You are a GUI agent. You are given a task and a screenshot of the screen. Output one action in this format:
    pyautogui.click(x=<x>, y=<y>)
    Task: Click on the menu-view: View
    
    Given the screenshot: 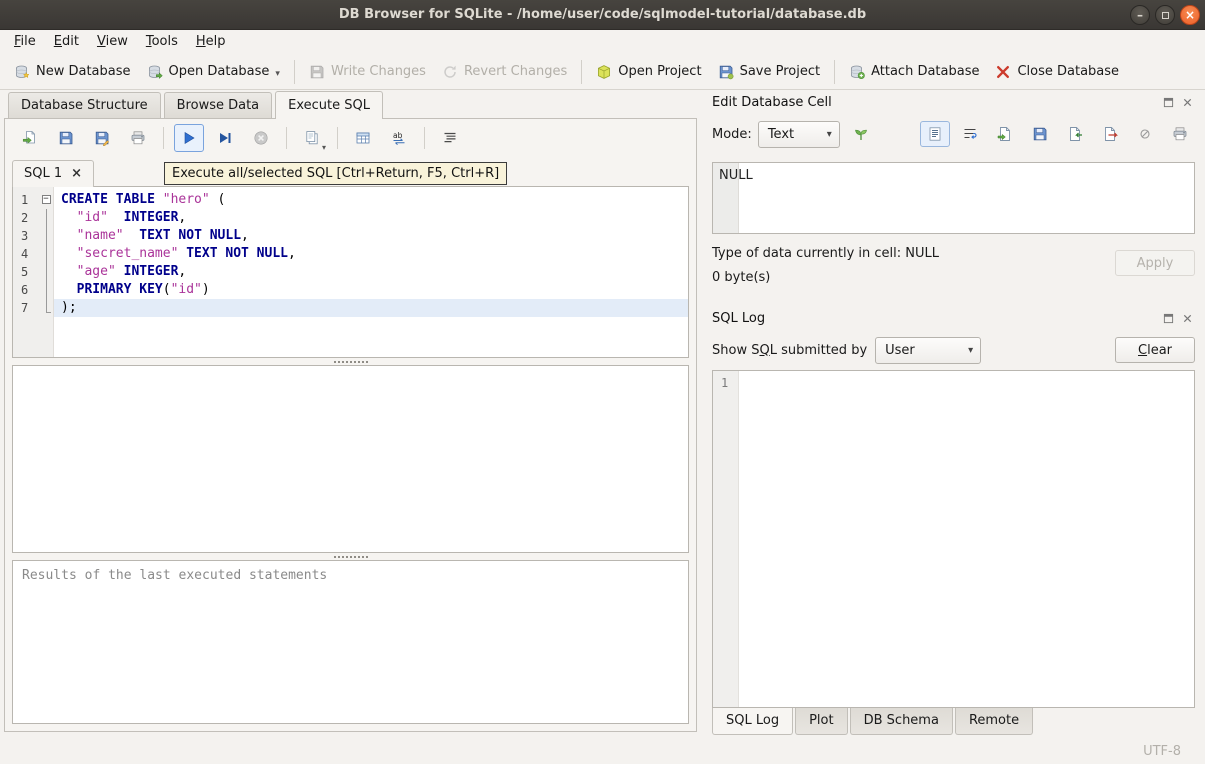 What is the action you would take?
    pyautogui.click(x=112, y=42)
    